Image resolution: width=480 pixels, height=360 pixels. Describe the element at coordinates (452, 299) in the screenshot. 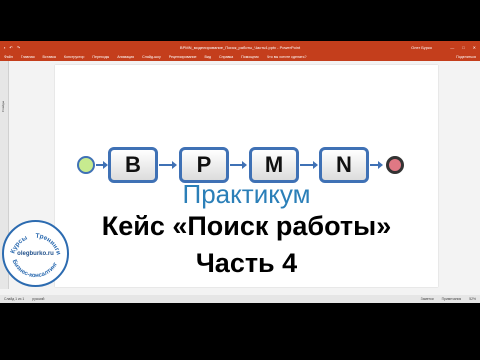

I see `comments-button: Примечания` at that location.